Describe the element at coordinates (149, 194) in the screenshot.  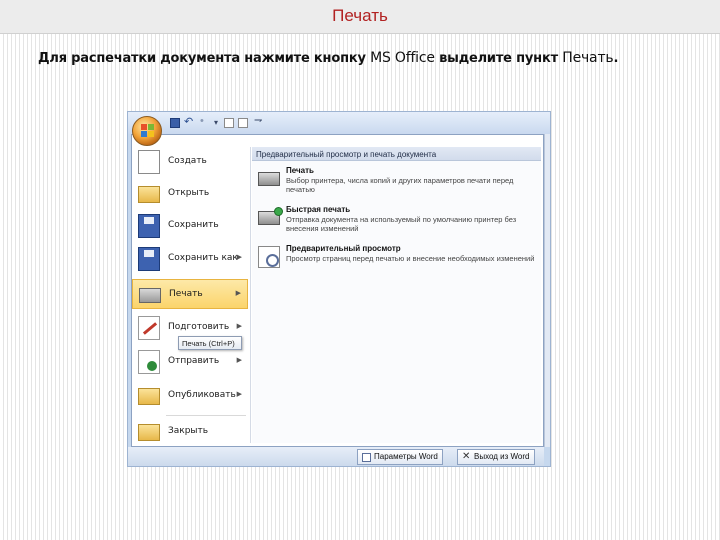
I see `folder-icon` at that location.